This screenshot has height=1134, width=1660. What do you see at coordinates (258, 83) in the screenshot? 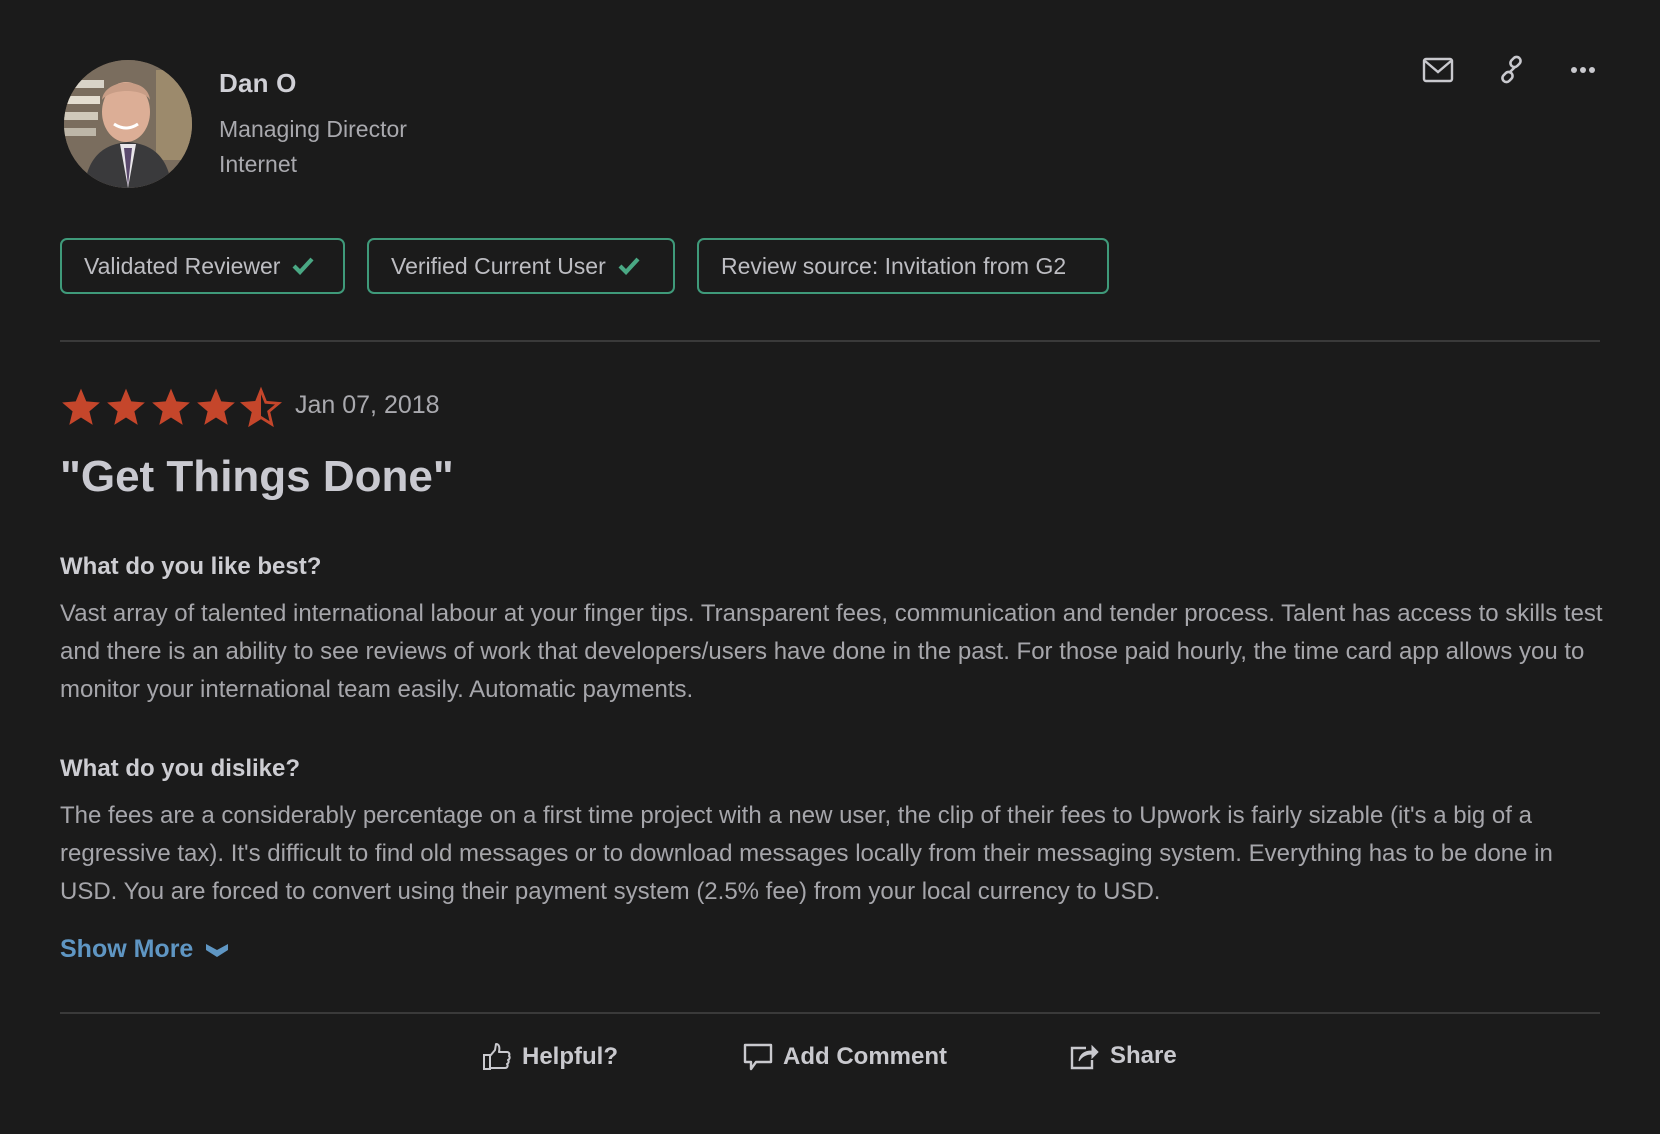
I see `reviewer-name: Dan O` at bounding box center [258, 83].